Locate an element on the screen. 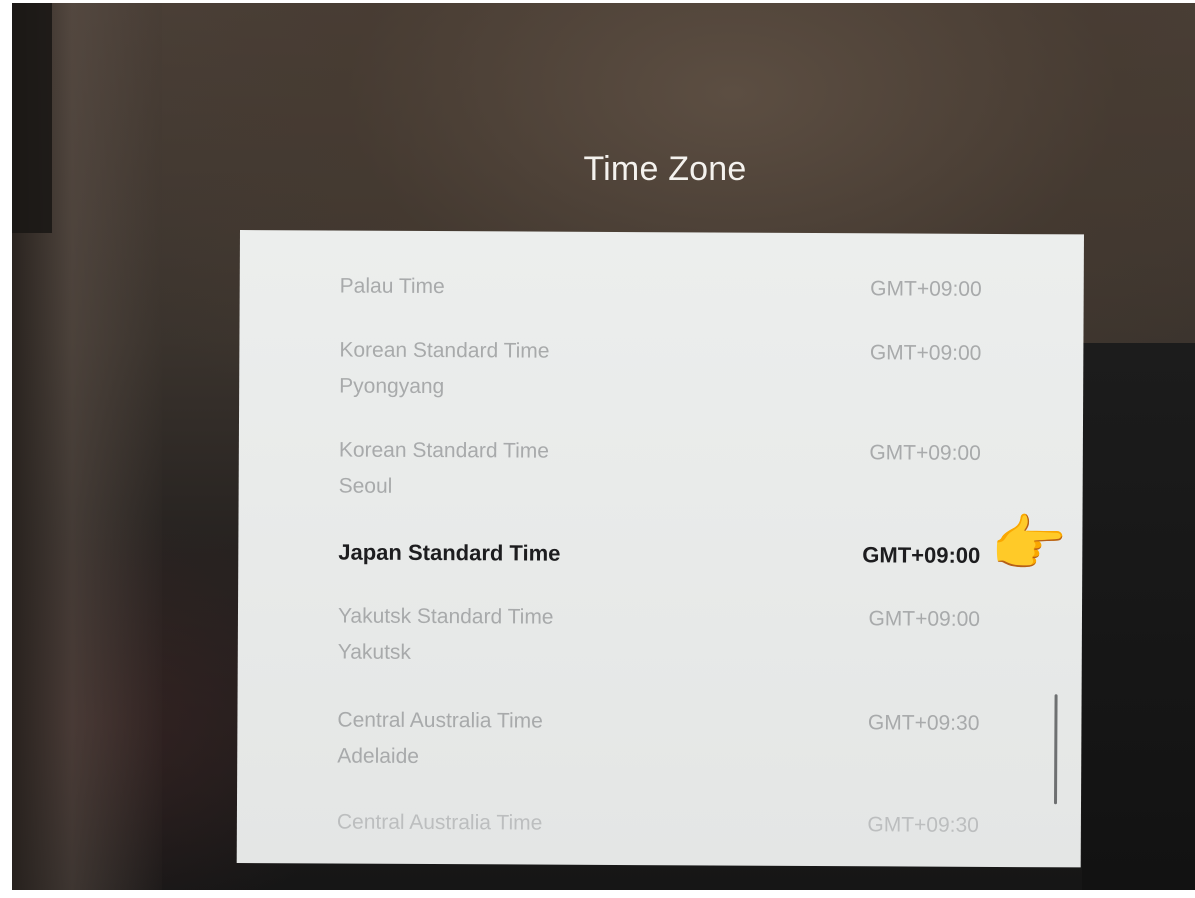  time-zone-name: Central Australia Time is located at coordinates (439, 822).